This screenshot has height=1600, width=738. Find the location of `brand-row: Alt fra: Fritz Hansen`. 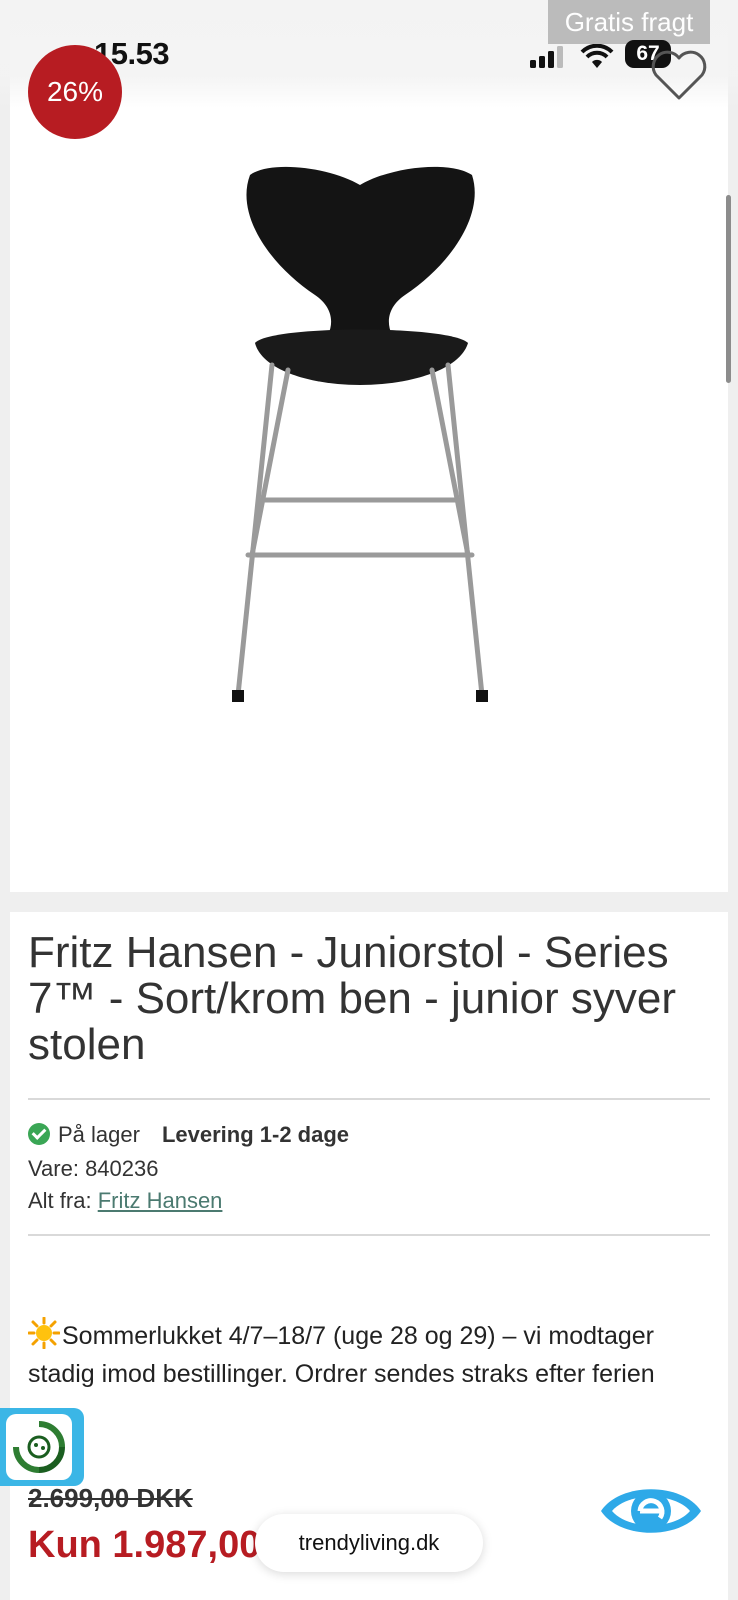

brand-row: Alt fra: Fritz Hansen is located at coordinates (125, 1201).